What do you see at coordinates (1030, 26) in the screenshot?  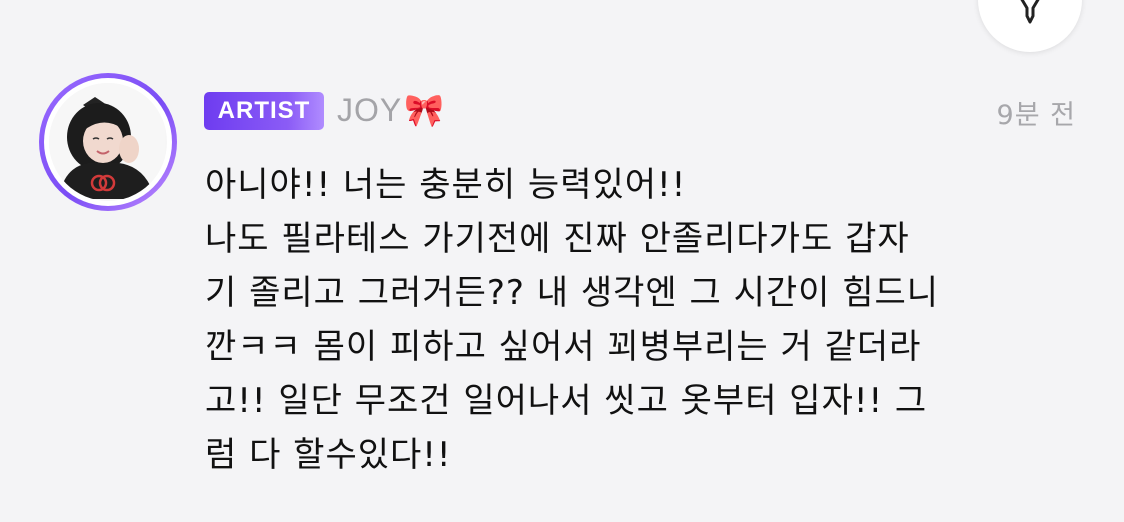 I see `pin-button` at bounding box center [1030, 26].